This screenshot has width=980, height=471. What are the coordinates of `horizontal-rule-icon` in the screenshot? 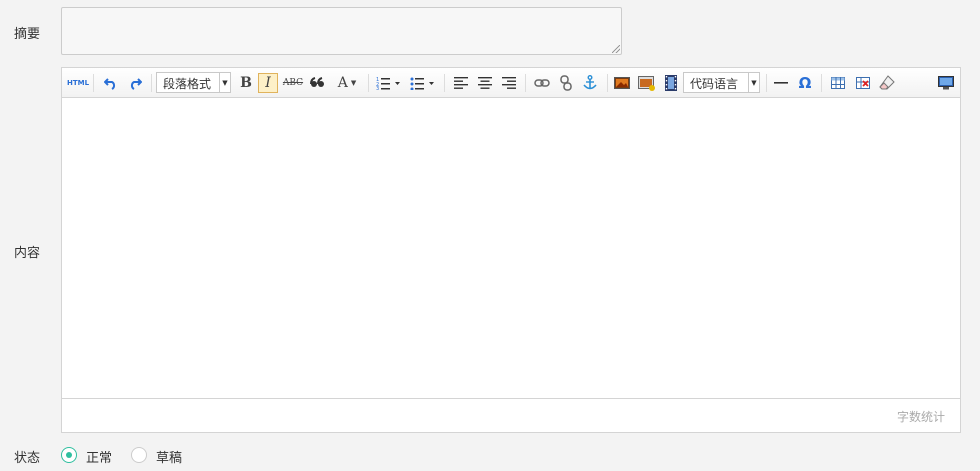 It's located at (781, 83).